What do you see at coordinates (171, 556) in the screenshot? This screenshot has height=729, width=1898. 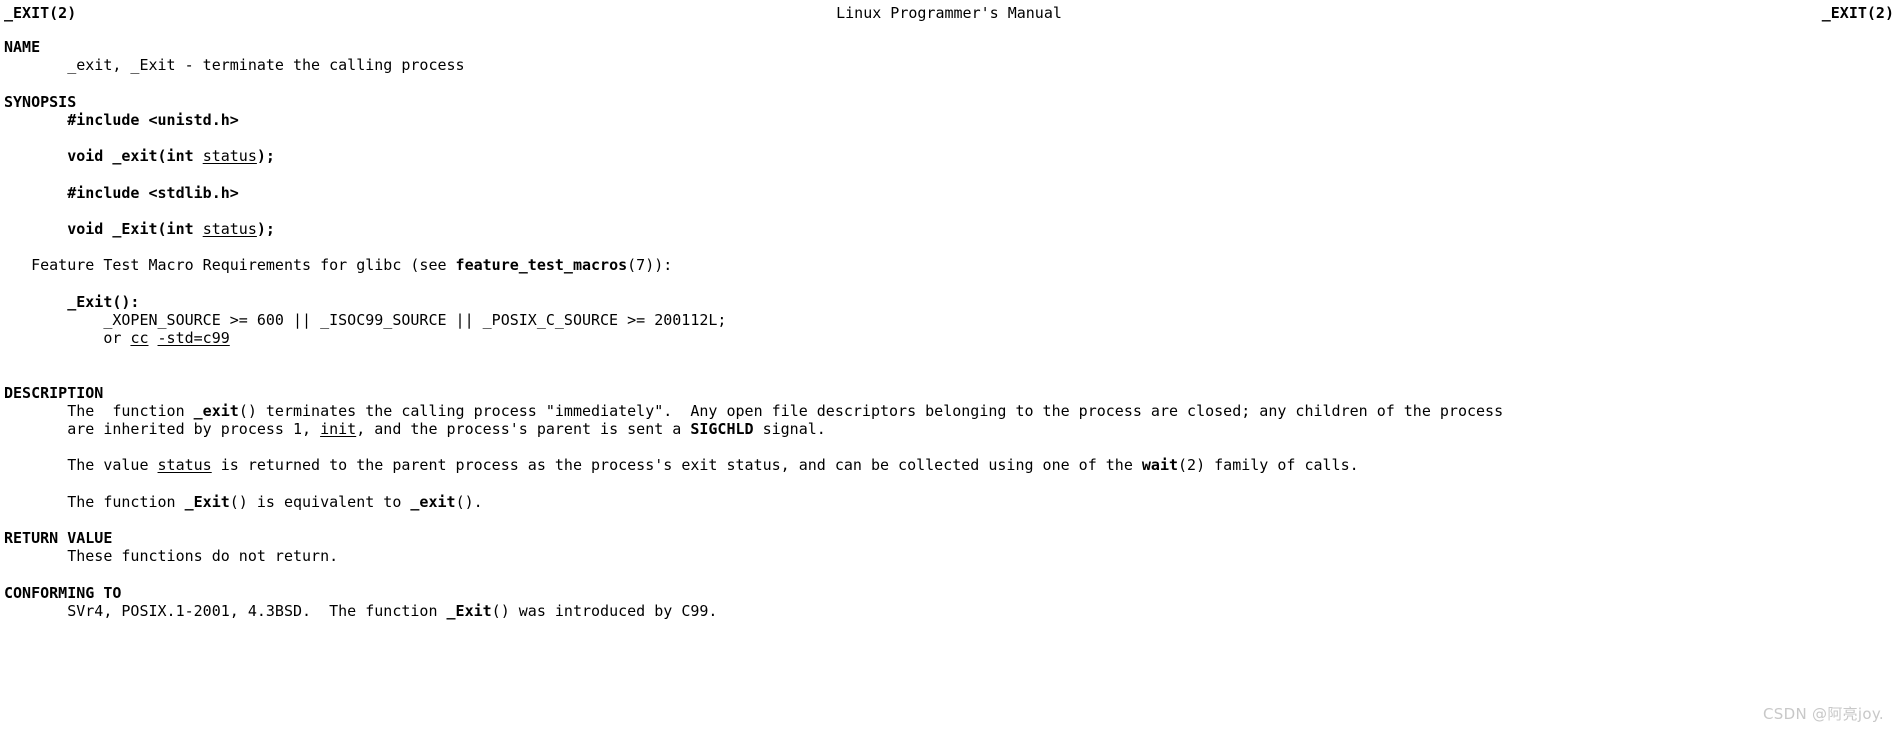 I see `return-value-body: These functions do not return.` at bounding box center [171, 556].